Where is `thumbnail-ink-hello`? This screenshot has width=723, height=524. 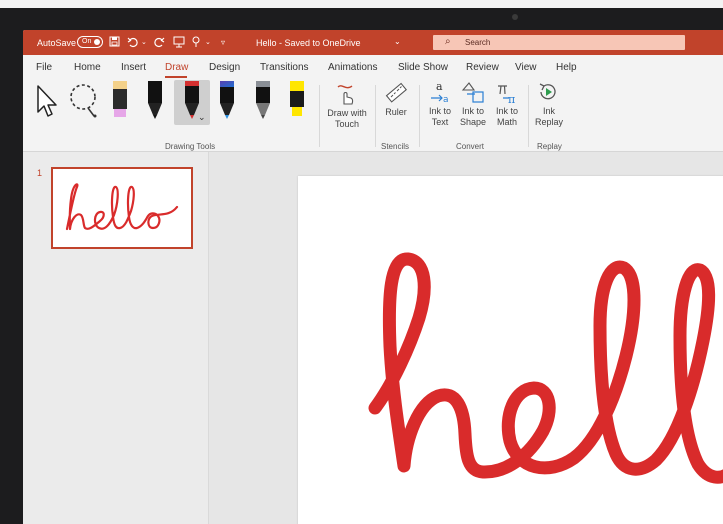
thumbnail-ink-hello is located at coordinates (122, 207).